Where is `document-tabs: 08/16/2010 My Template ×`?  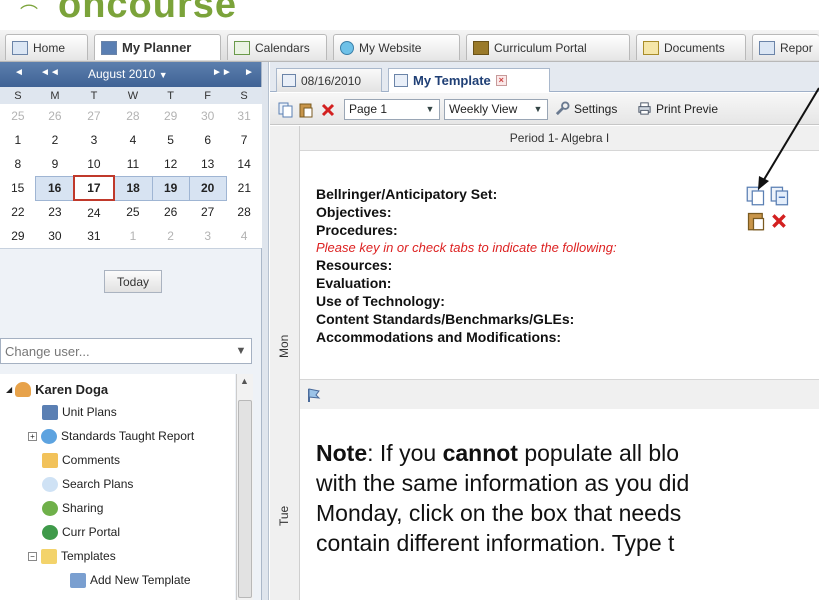
document-tabs: 08/16/2010 My Template × is located at coordinates (544, 77).